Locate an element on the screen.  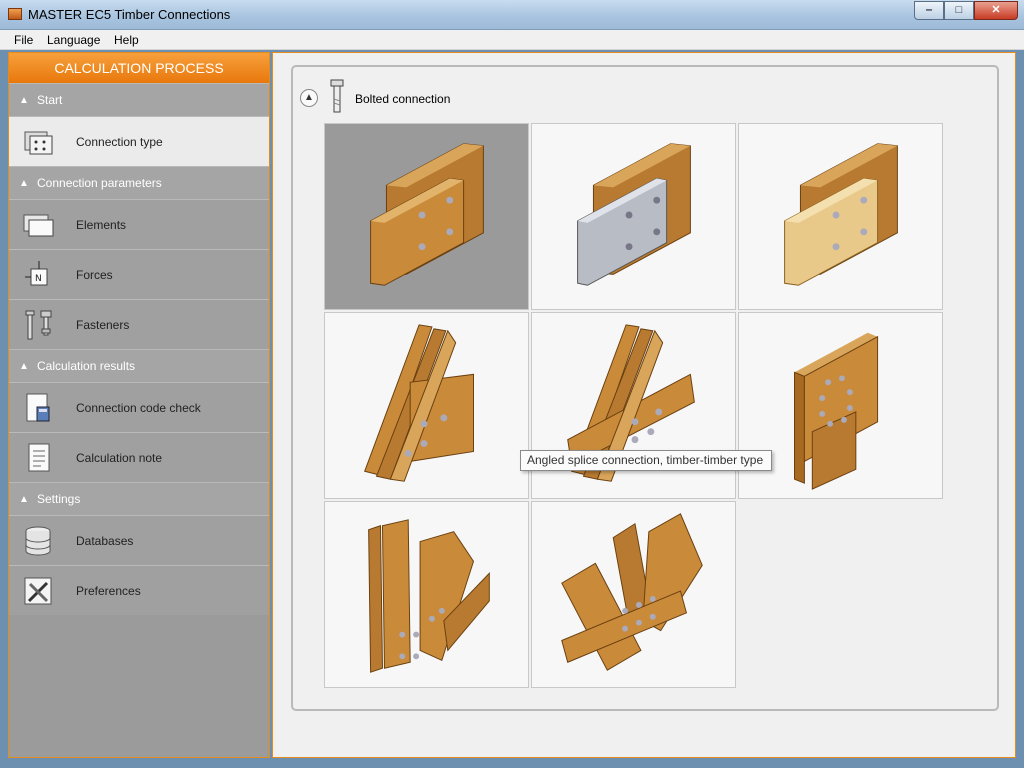
section-calculation-results: ▲ Calculation results is located at coordinates (139, 365).